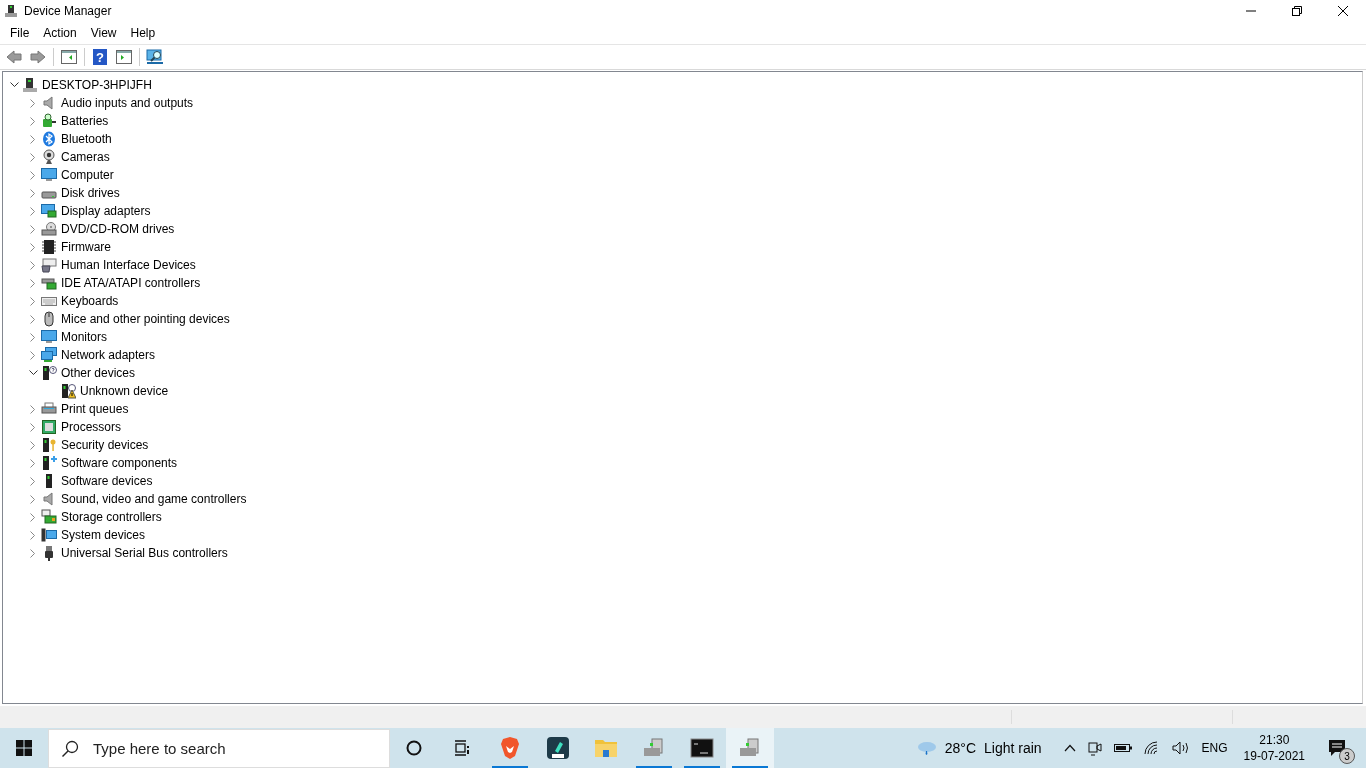  What do you see at coordinates (49, 481) in the screenshot?
I see `tower-icon` at bounding box center [49, 481].